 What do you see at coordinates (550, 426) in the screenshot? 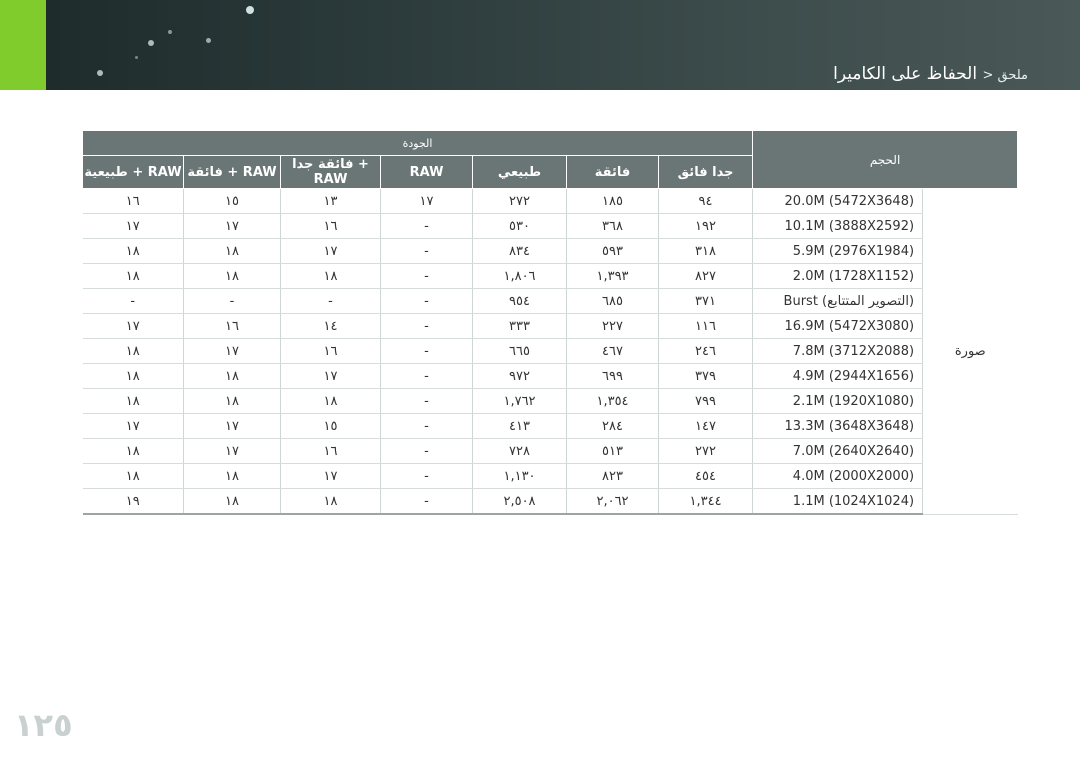
I see `table-row: ١٧ ١٧ ١٥-٤١٣ ٢٨٤ ١٤٧ 13.3M (3648X3648)` at bounding box center [550, 426].